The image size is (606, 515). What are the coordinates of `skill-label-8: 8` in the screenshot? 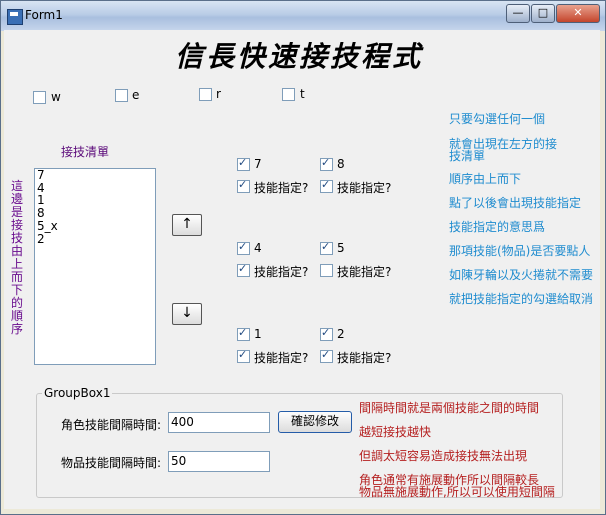 It's located at (341, 164).